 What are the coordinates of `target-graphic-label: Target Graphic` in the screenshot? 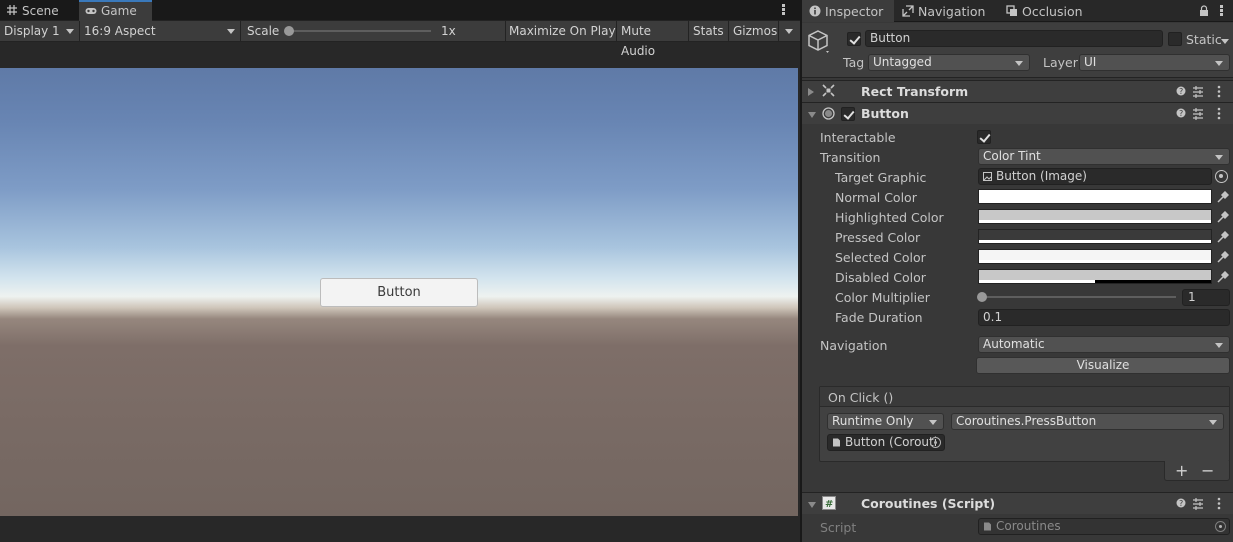 It's located at (881, 177).